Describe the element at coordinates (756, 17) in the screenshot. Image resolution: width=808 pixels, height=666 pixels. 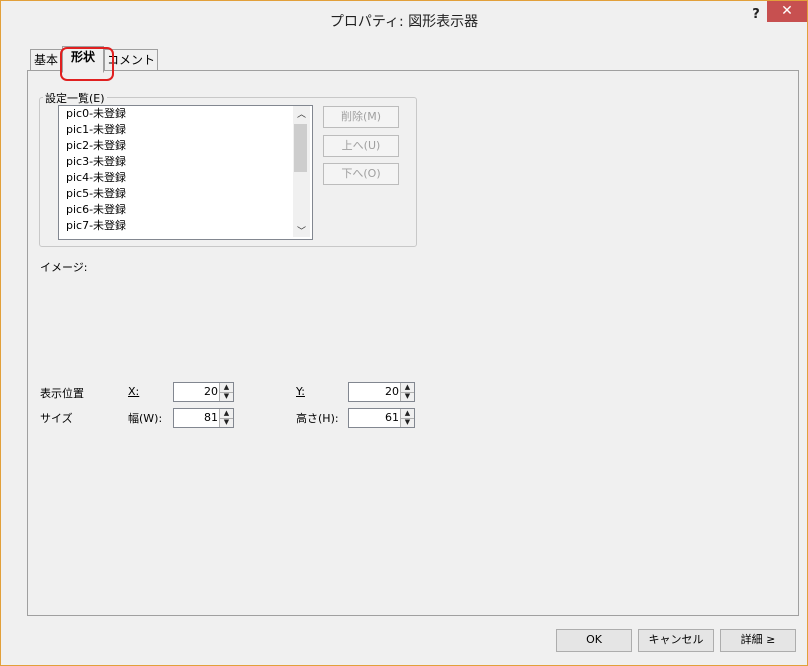
I see `help-button: ?` at that location.